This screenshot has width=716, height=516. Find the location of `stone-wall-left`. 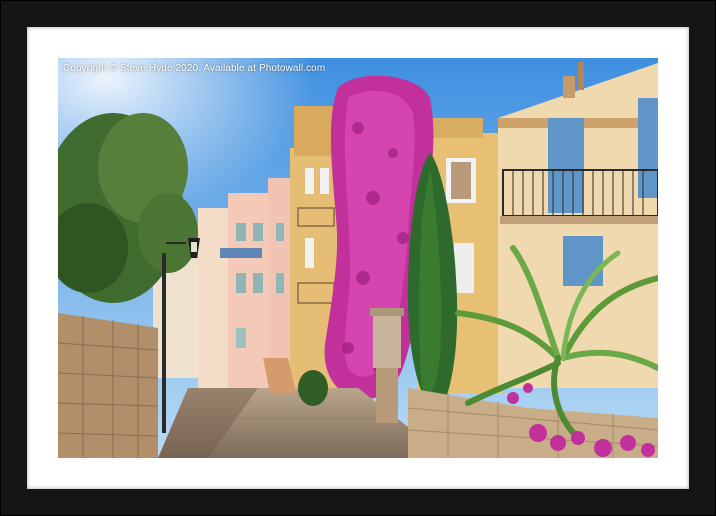

stone-wall-left is located at coordinates (108, 385).